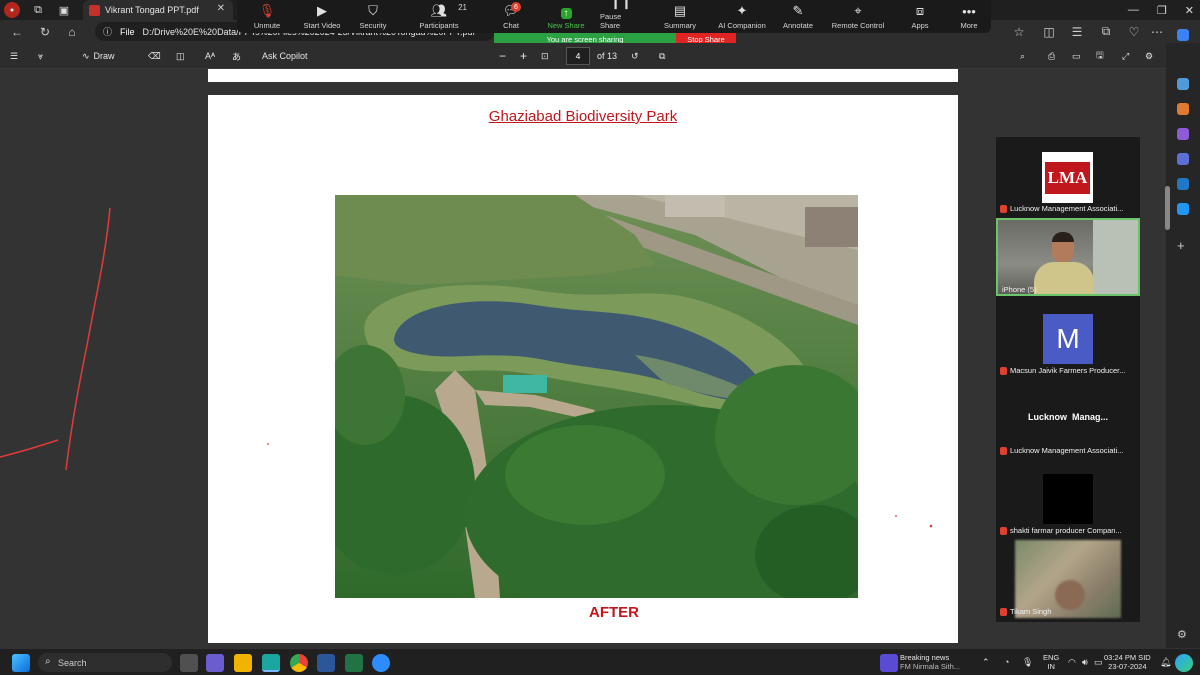  I want to click on translate-icon: あ, so click(236, 56).